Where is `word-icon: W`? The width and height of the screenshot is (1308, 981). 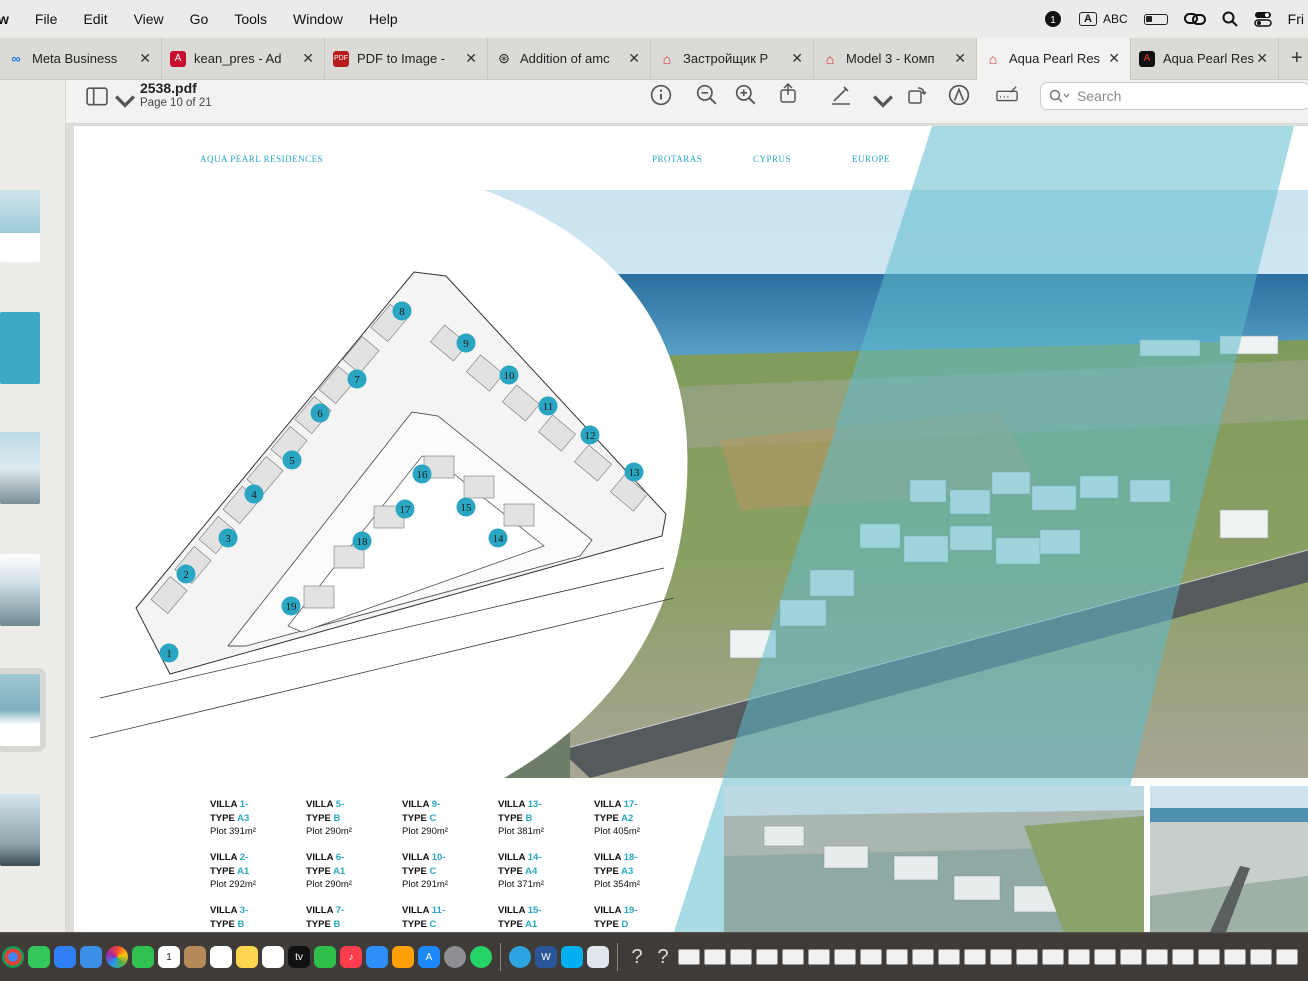
word-icon: W is located at coordinates (546, 957).